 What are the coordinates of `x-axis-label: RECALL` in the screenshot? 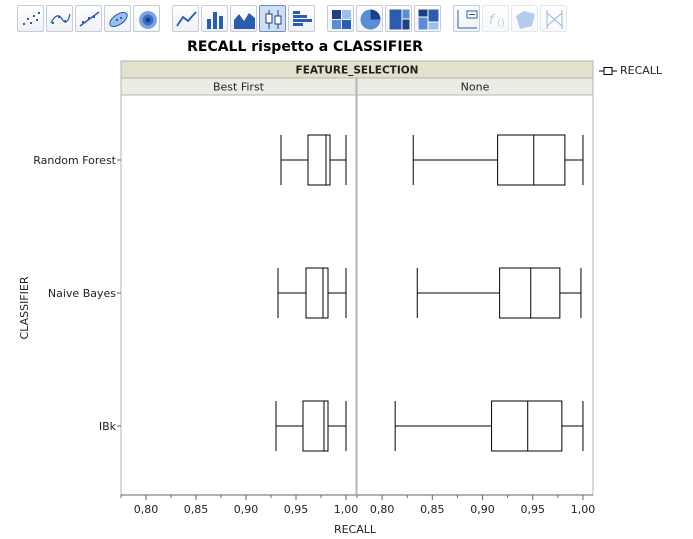 It's located at (355, 529).